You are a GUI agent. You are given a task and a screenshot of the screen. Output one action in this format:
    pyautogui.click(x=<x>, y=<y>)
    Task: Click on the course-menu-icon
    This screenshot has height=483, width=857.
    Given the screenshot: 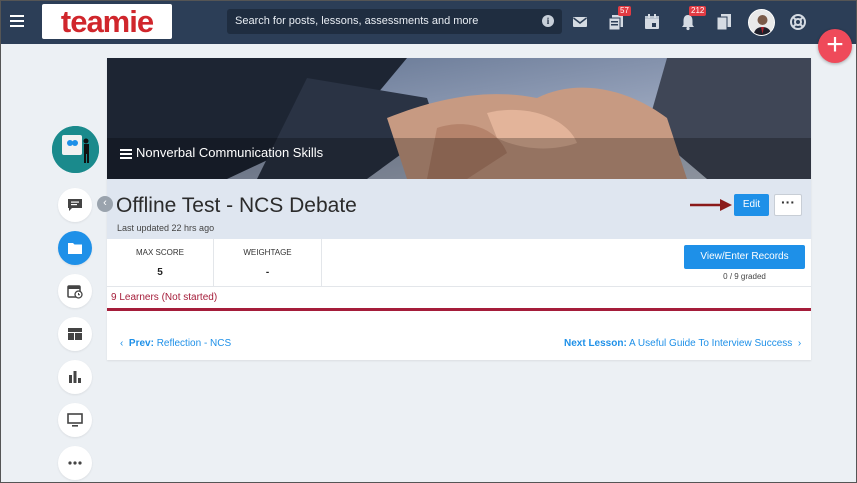 What is the action you would take?
    pyautogui.click(x=126, y=154)
    